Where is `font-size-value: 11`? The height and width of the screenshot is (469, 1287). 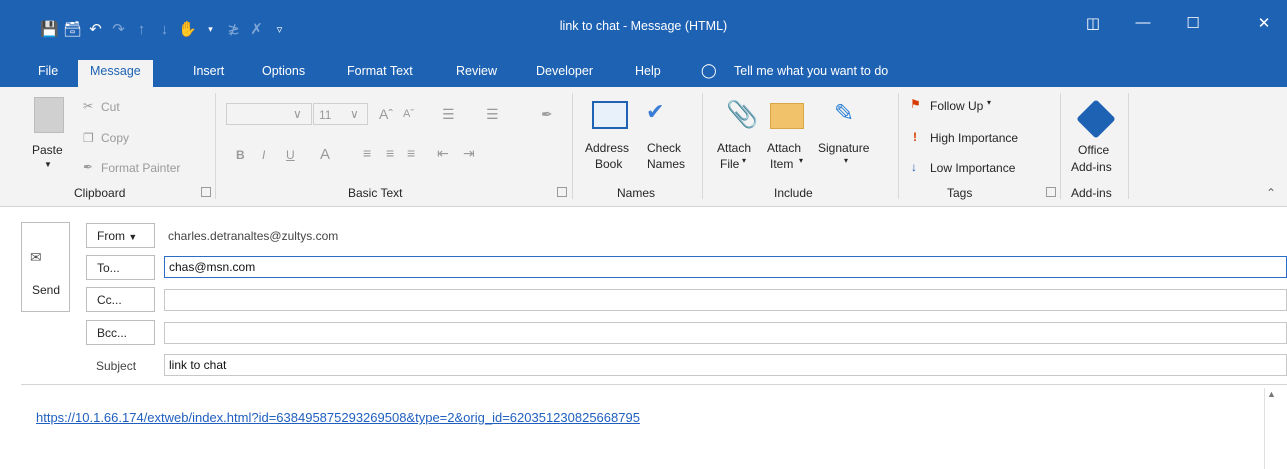
font-size-value: 11 is located at coordinates (325, 115).